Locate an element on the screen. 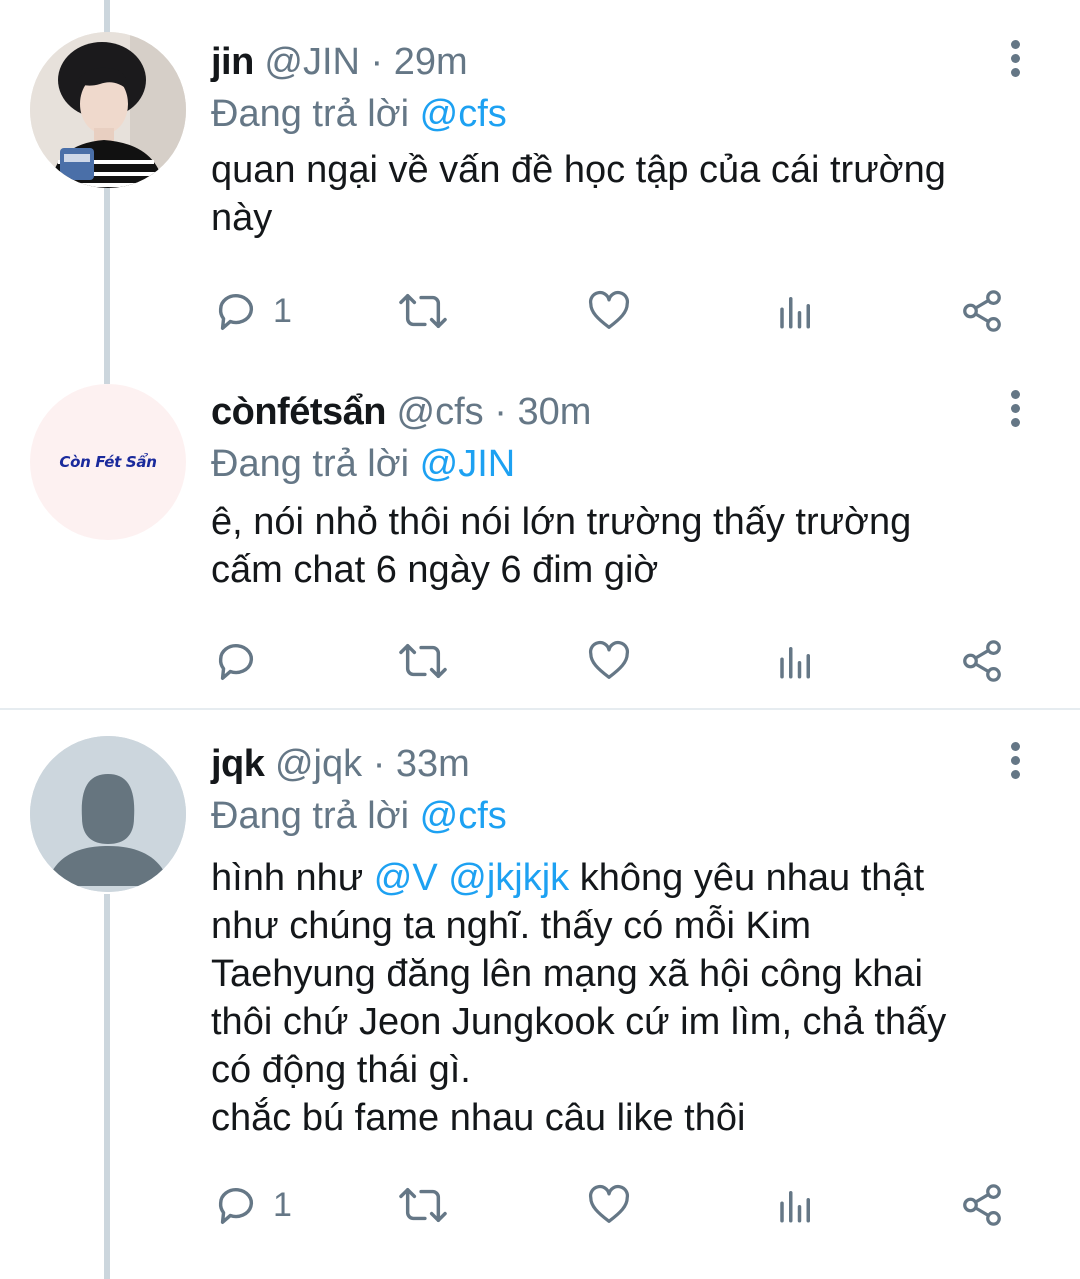 This screenshot has height=1279, width=1080. tweet-text-line: có động thái gì. is located at coordinates (341, 1070).